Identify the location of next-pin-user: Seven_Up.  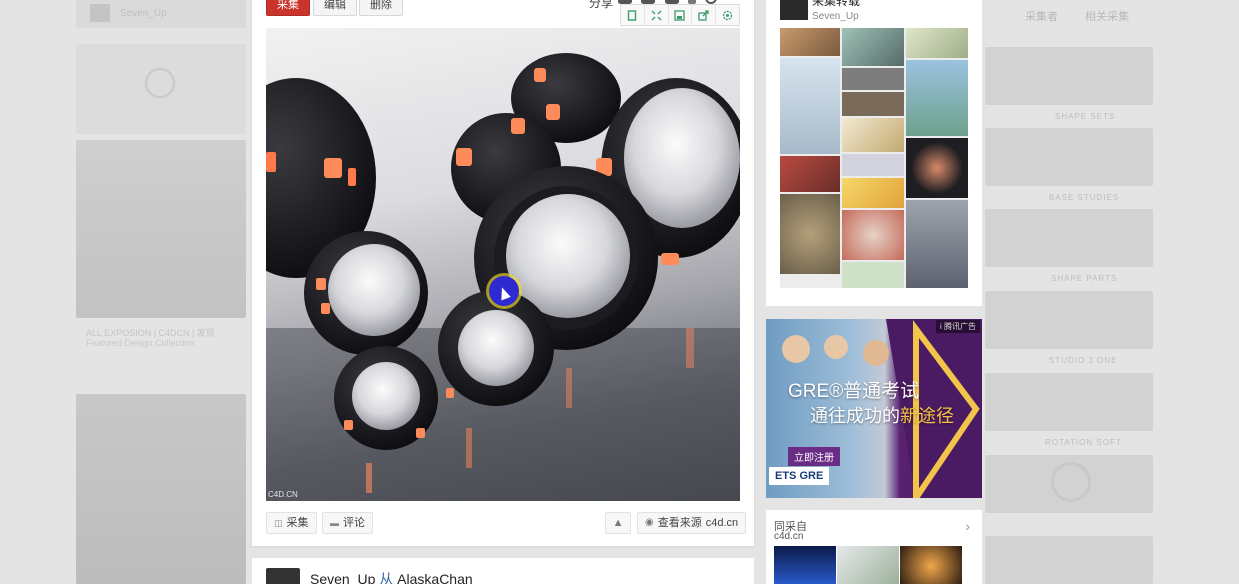
(342, 577).